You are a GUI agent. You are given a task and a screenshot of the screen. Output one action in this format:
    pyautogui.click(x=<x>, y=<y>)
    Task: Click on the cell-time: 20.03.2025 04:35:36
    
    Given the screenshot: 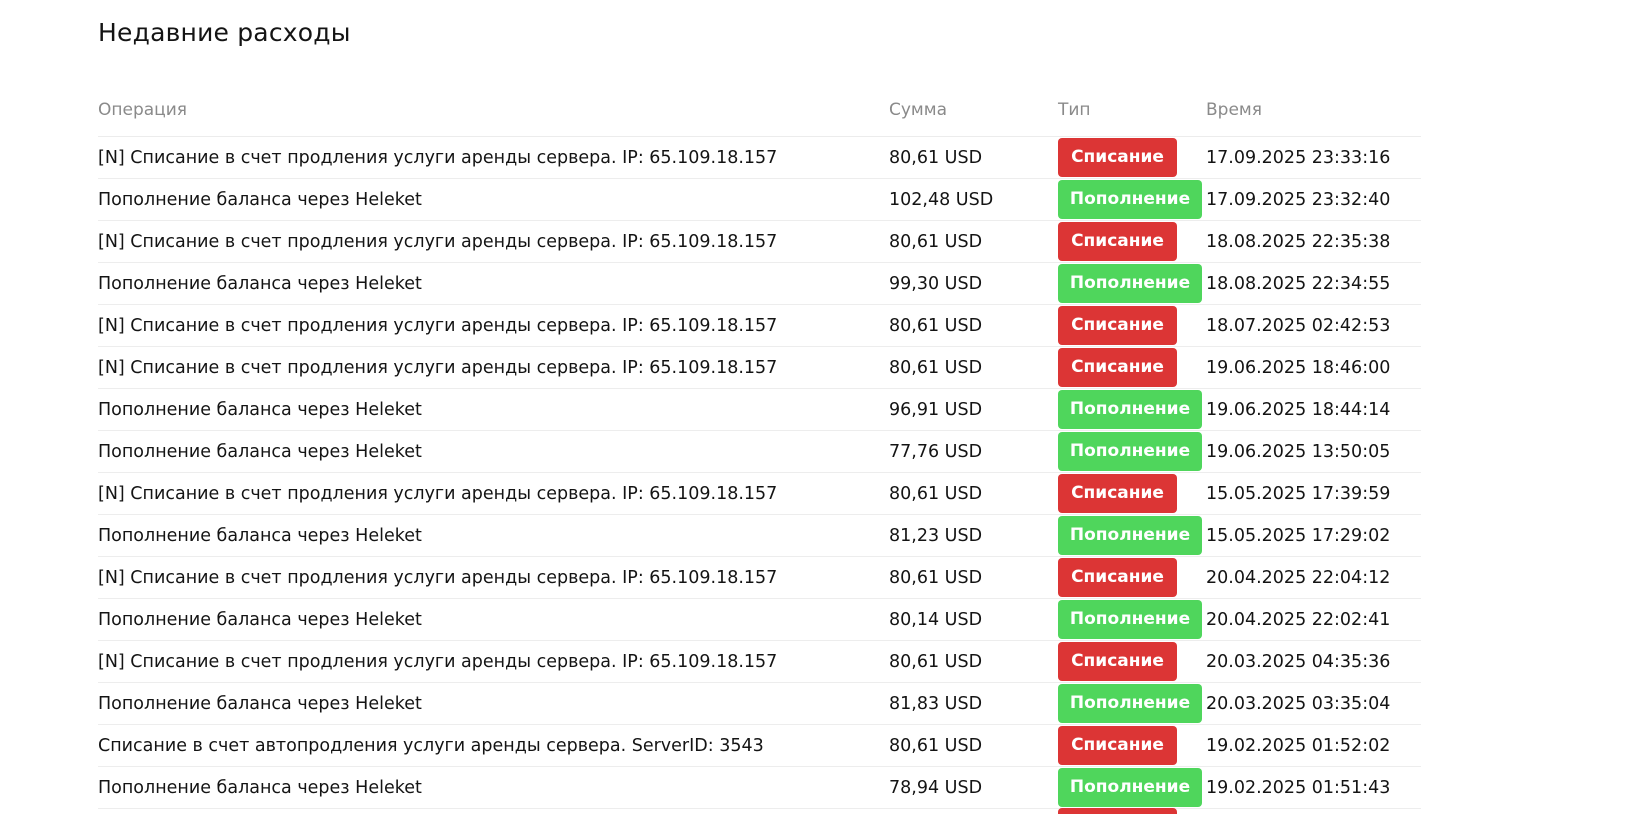 What is the action you would take?
    pyautogui.click(x=1298, y=661)
    